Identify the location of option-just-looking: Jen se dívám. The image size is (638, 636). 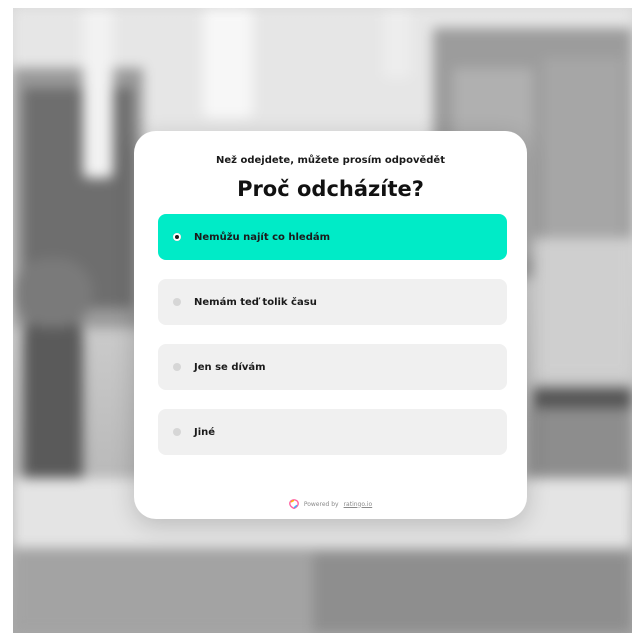
(332, 367).